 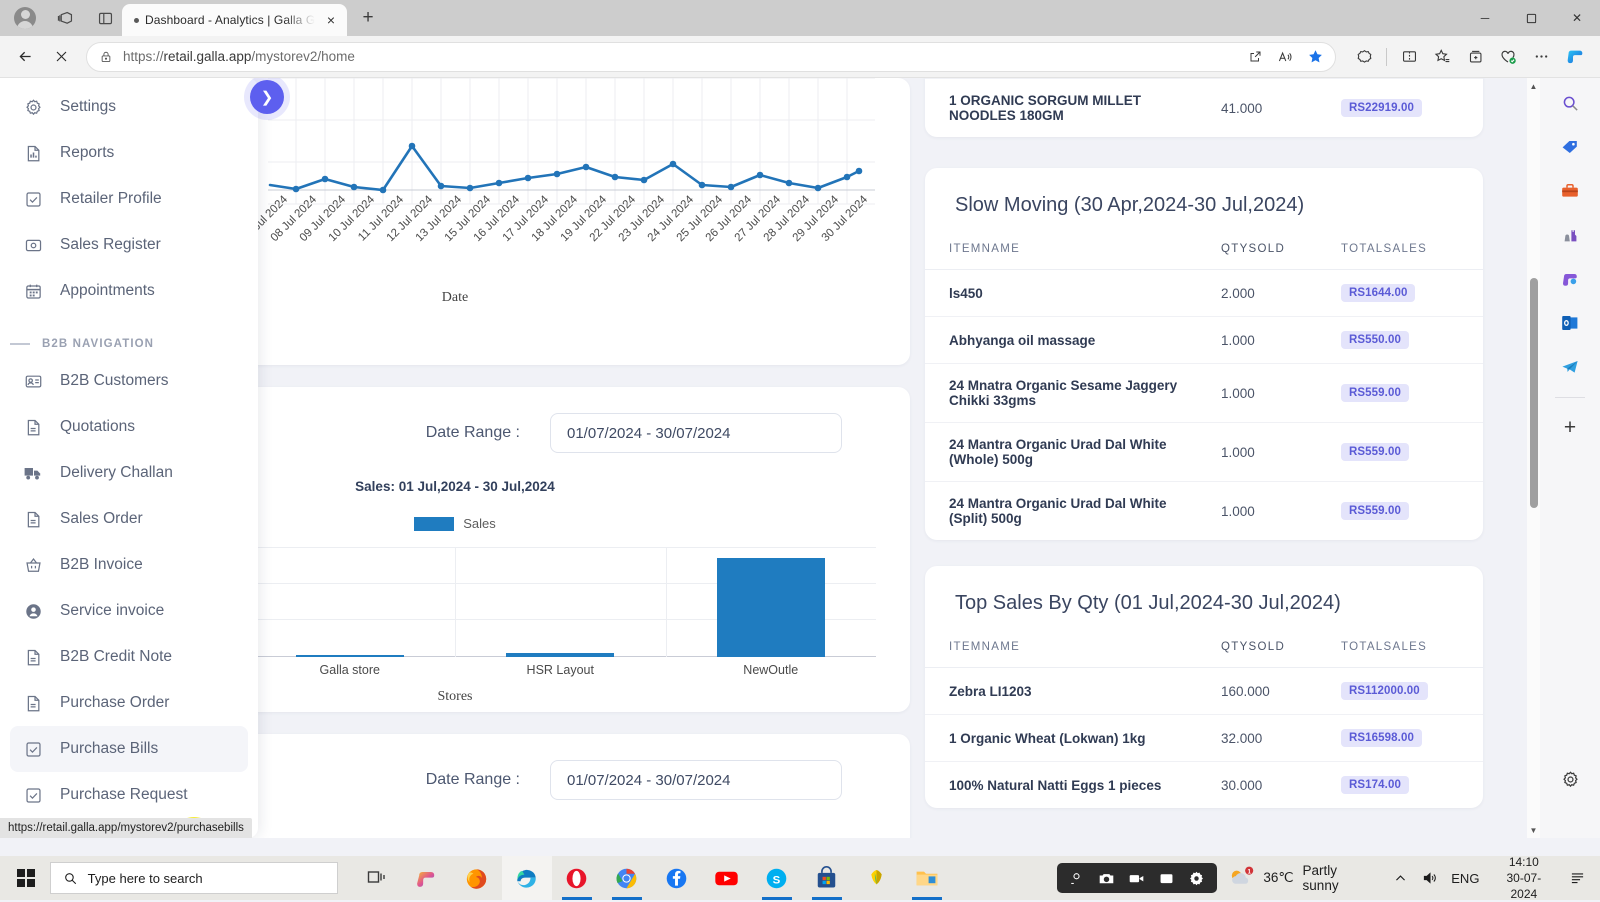 I want to click on weather-widget: 1 36℃ Partly sunny, so click(x=1301, y=878).